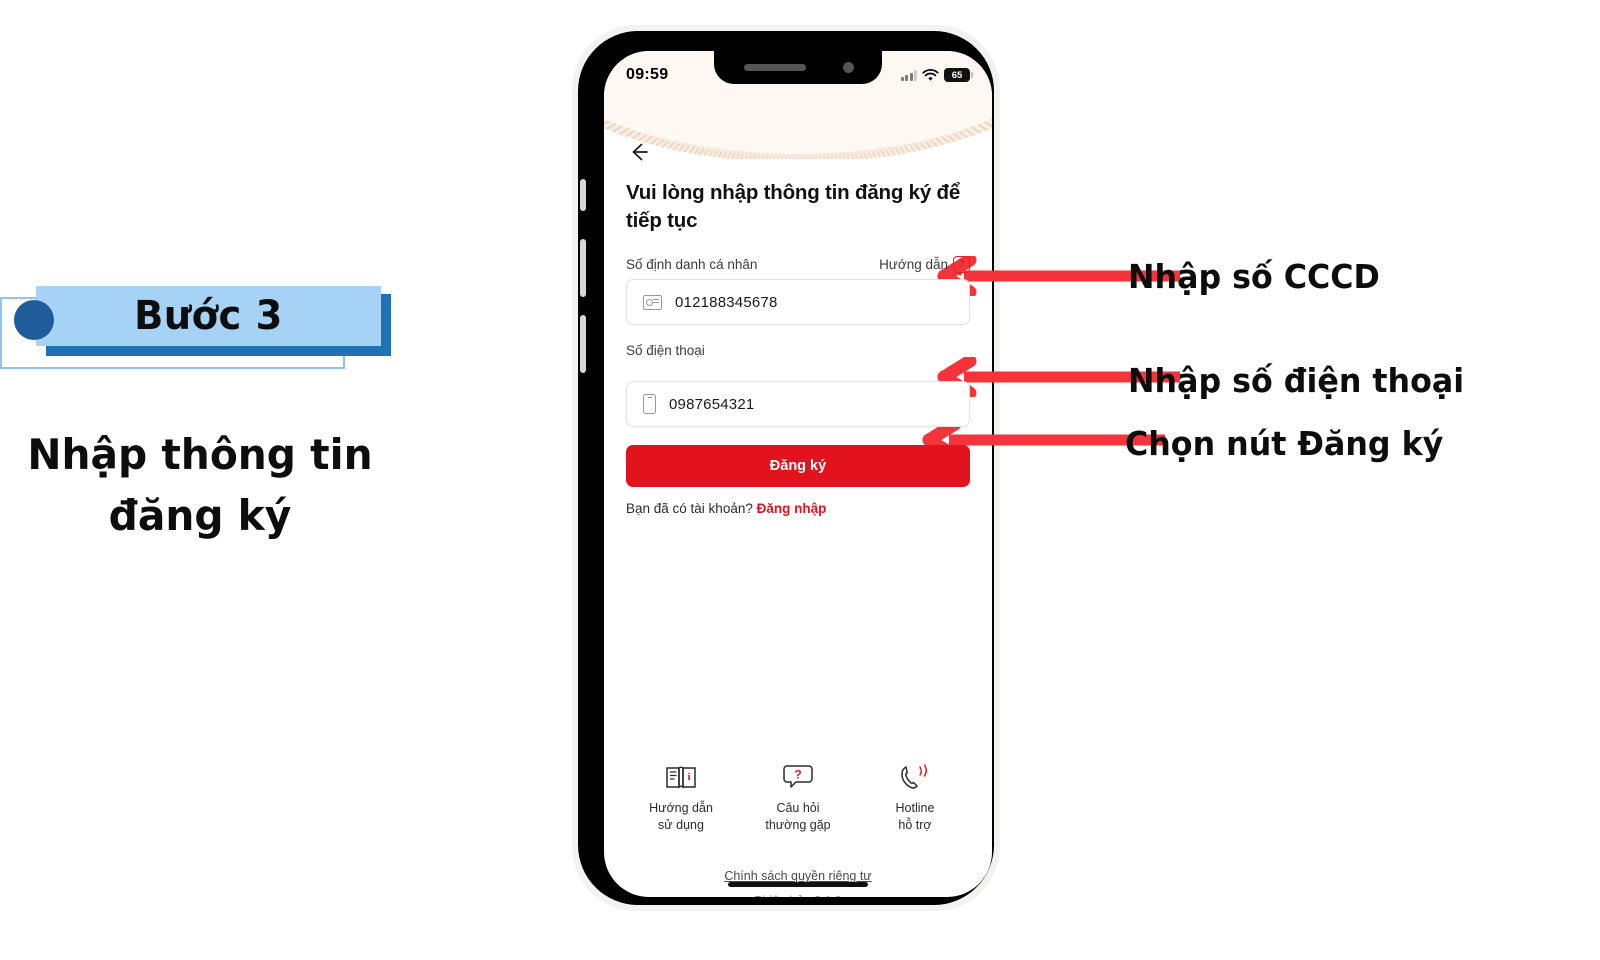  What do you see at coordinates (649, 404) in the screenshot?
I see `mobile-phone-icon` at bounding box center [649, 404].